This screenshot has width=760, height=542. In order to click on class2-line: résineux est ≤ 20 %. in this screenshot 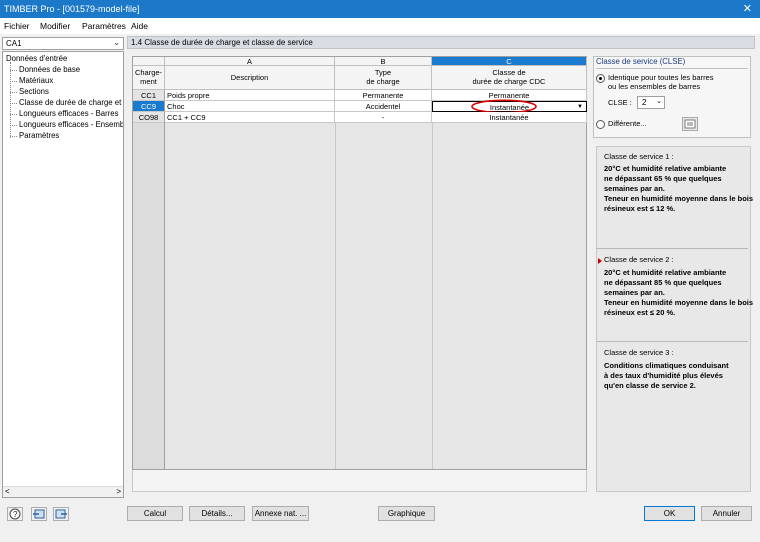, I will do `click(640, 312)`.